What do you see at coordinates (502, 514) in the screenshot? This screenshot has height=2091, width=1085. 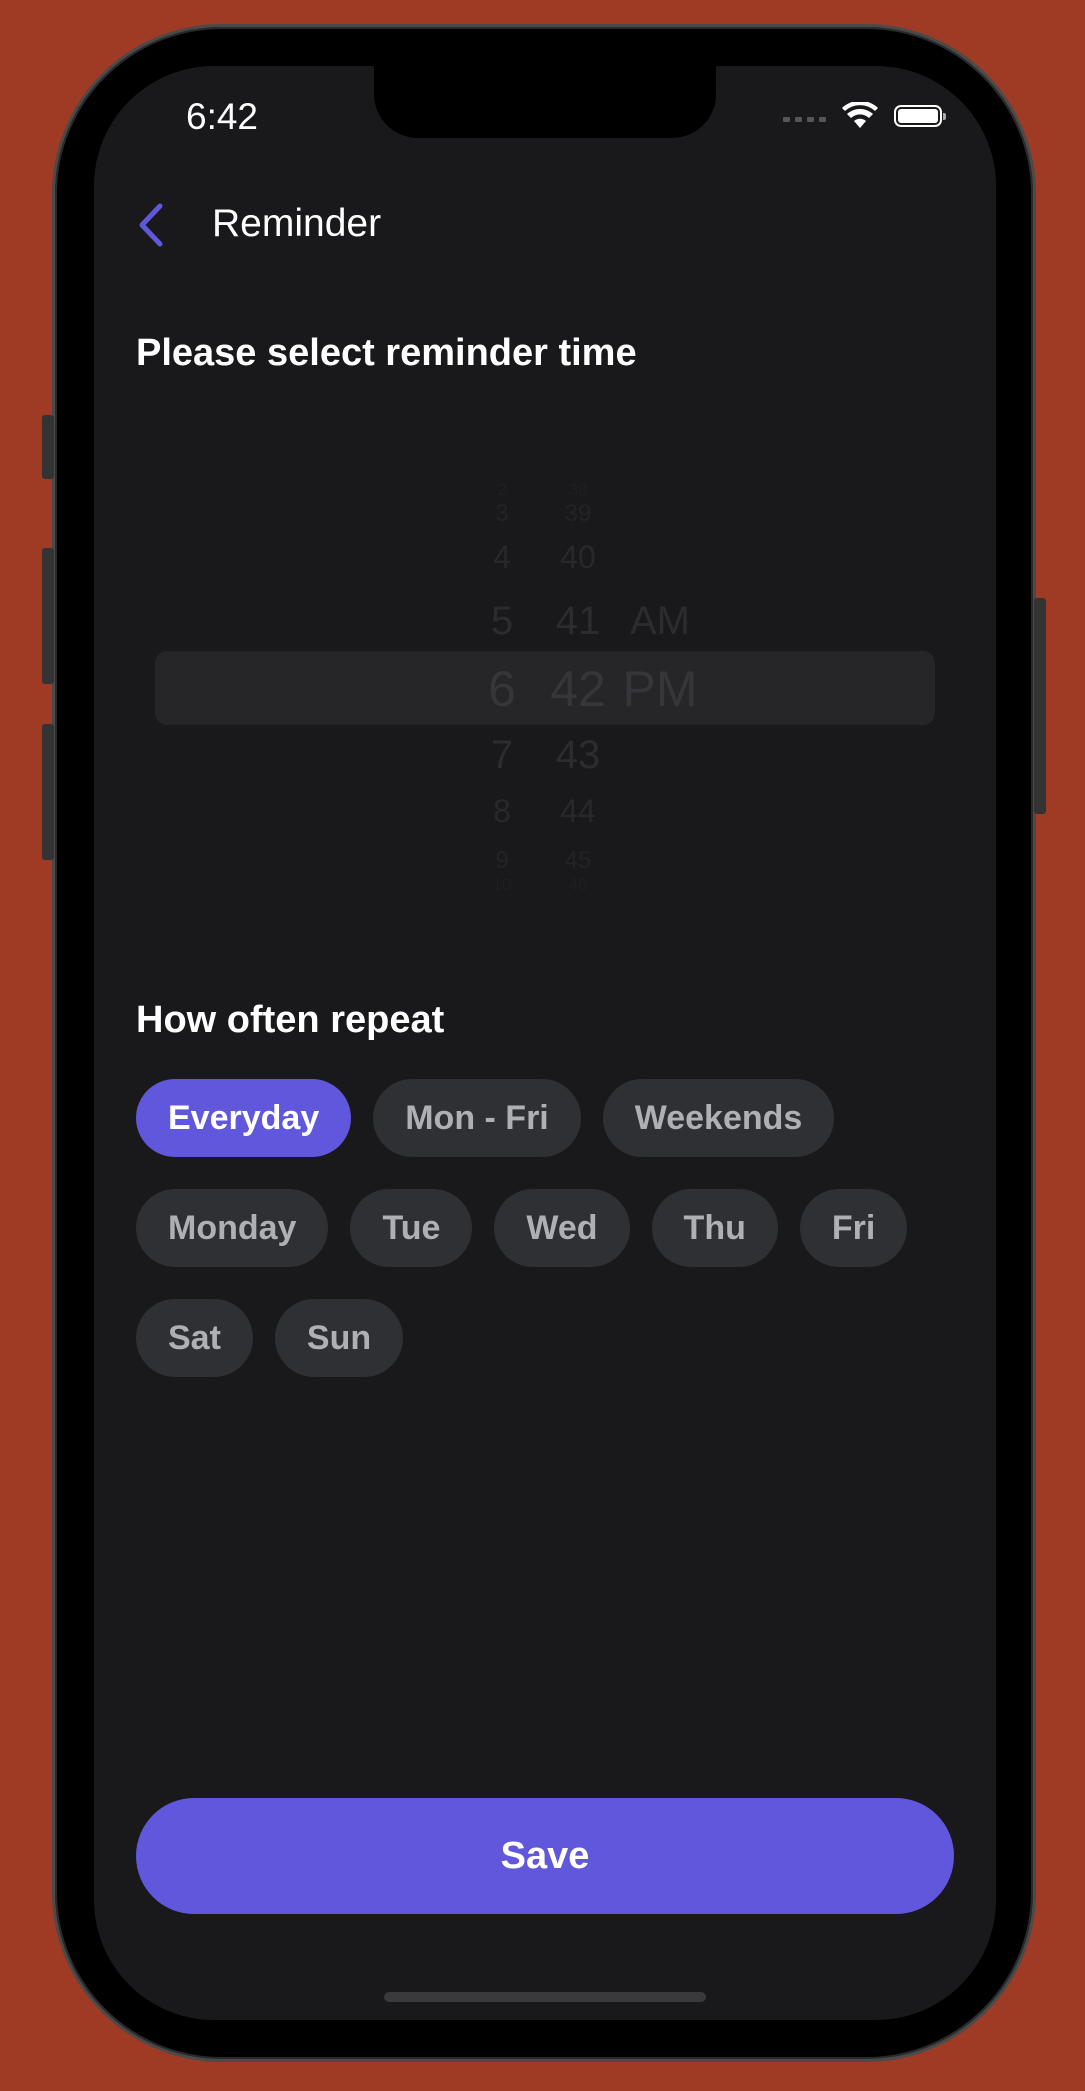 I see `hour-option: 3` at bounding box center [502, 514].